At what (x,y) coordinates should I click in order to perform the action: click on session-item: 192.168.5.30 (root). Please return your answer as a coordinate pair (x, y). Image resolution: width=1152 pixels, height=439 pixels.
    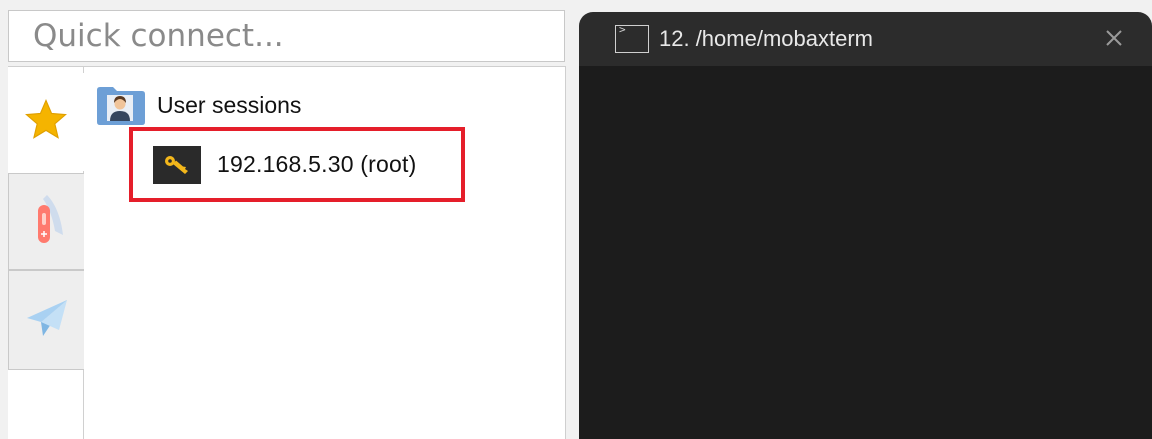
    Looking at the image, I should click on (297, 164).